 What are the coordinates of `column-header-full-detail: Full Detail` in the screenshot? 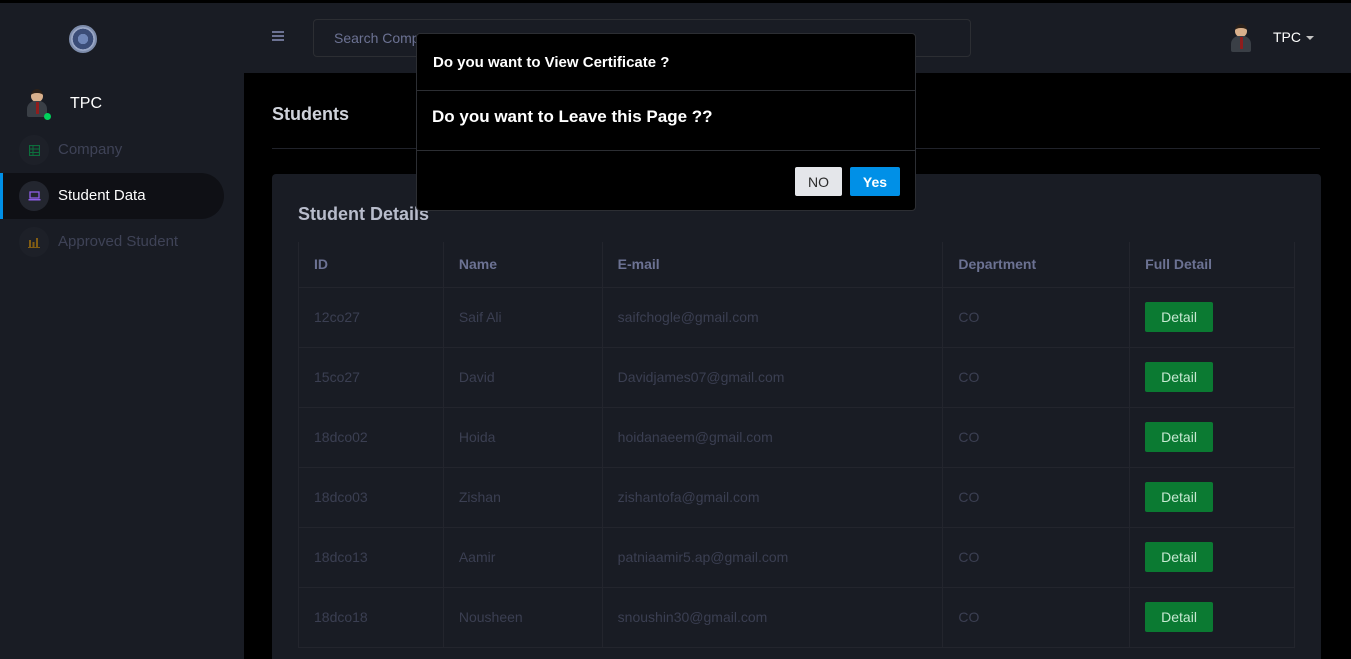 It's located at (1212, 265).